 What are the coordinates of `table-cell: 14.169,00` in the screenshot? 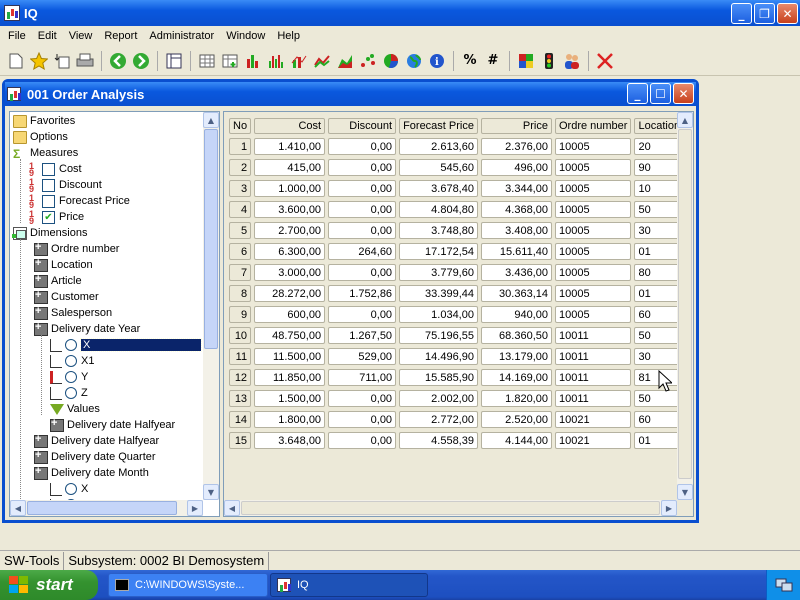 It's located at (516, 377).